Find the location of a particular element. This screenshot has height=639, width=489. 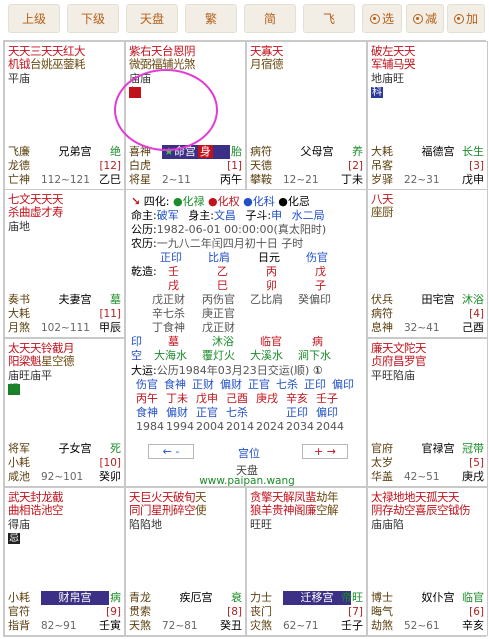

palace-footer: 官府 太岁 华盖 官禄宫 冠带 [5] 42~51 庚戌 is located at coordinates (427, 463).